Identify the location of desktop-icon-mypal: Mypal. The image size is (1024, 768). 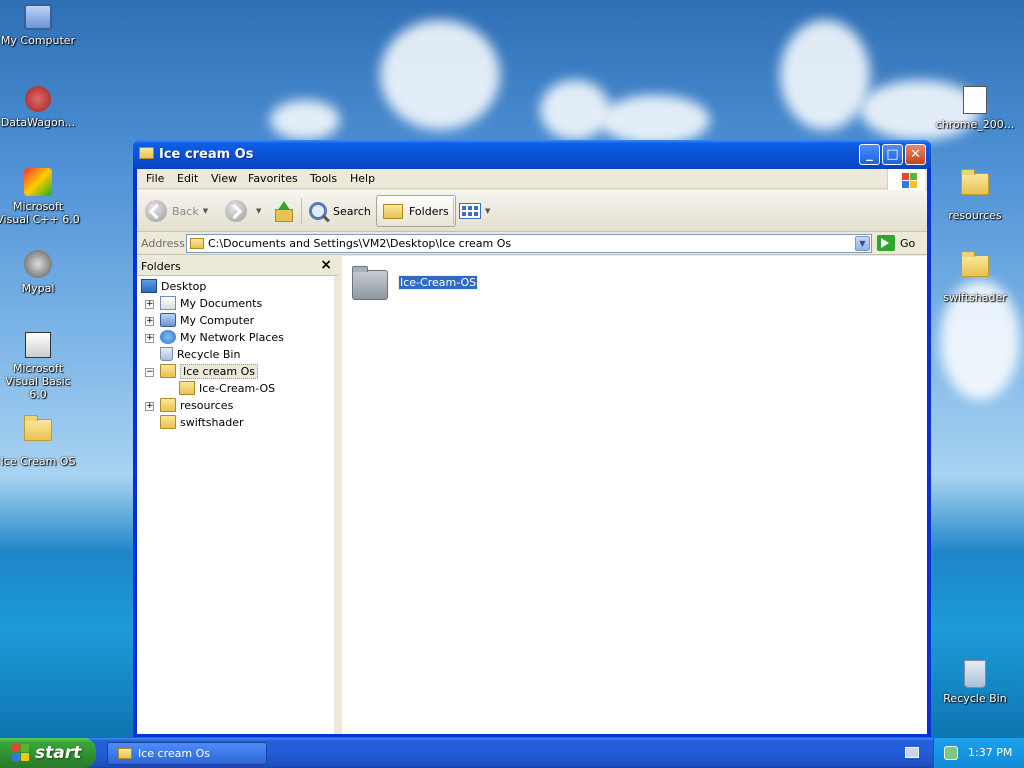
(40, 272).